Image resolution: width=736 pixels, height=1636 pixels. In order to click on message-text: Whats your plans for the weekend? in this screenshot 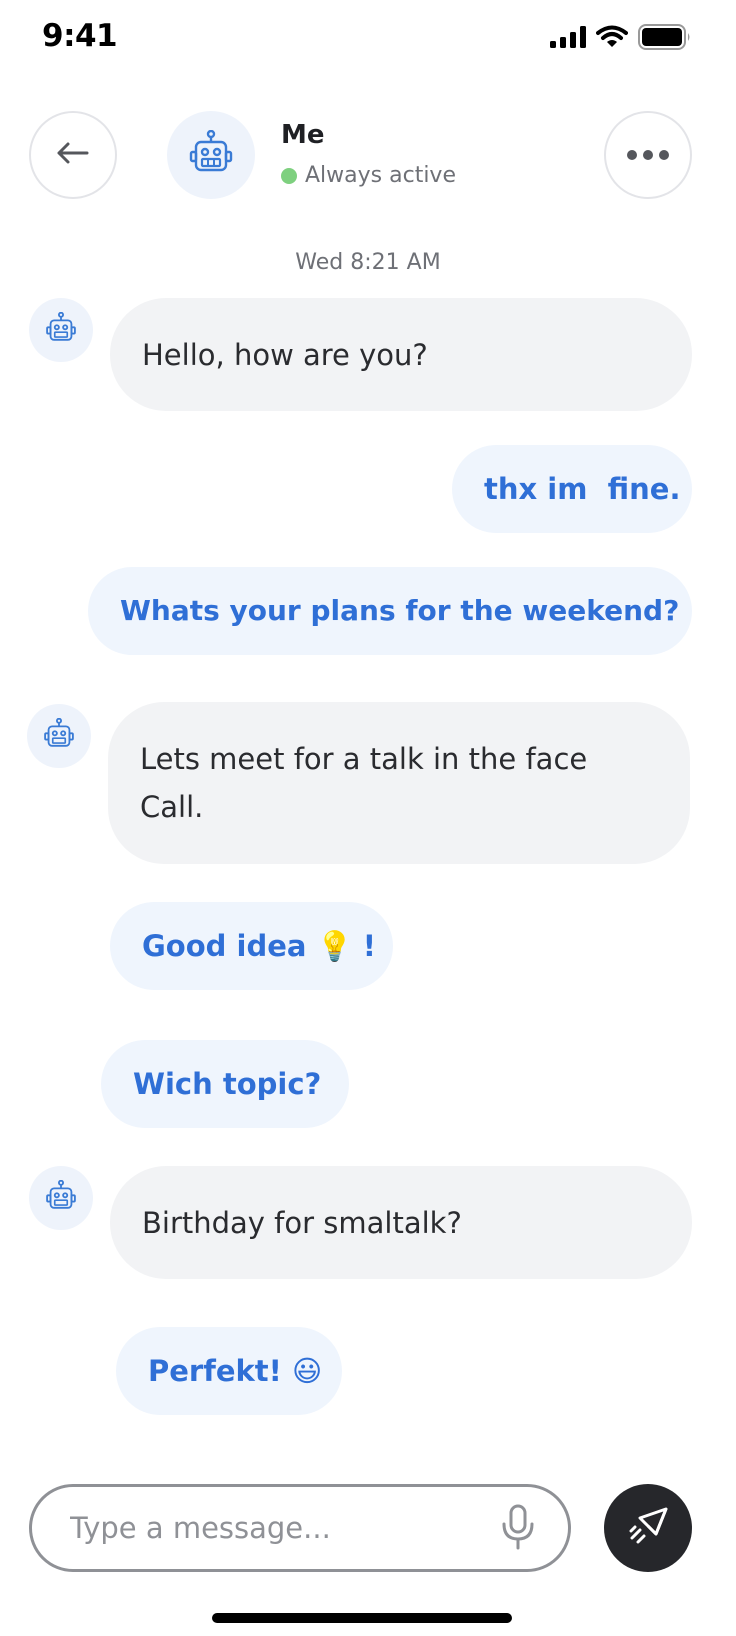, I will do `click(400, 610)`.